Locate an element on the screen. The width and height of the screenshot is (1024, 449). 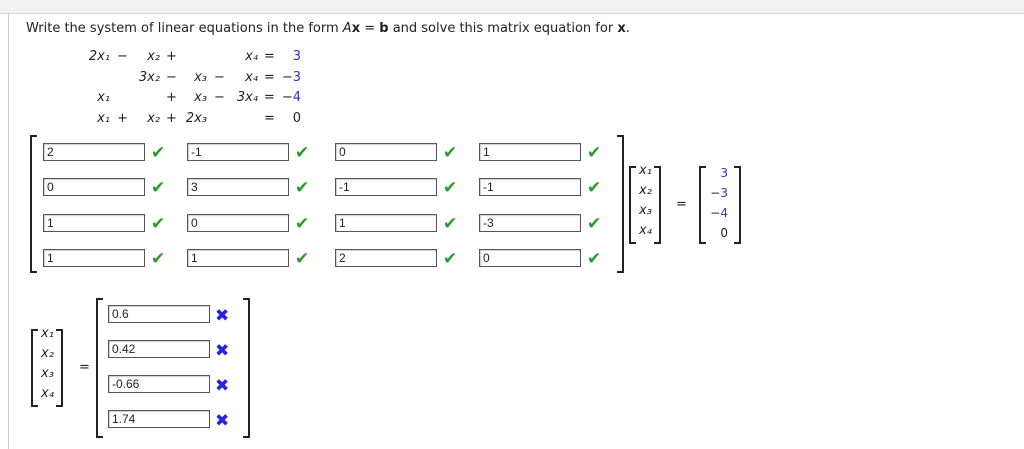
b-vector-entry: 3 is located at coordinates (724, 173).